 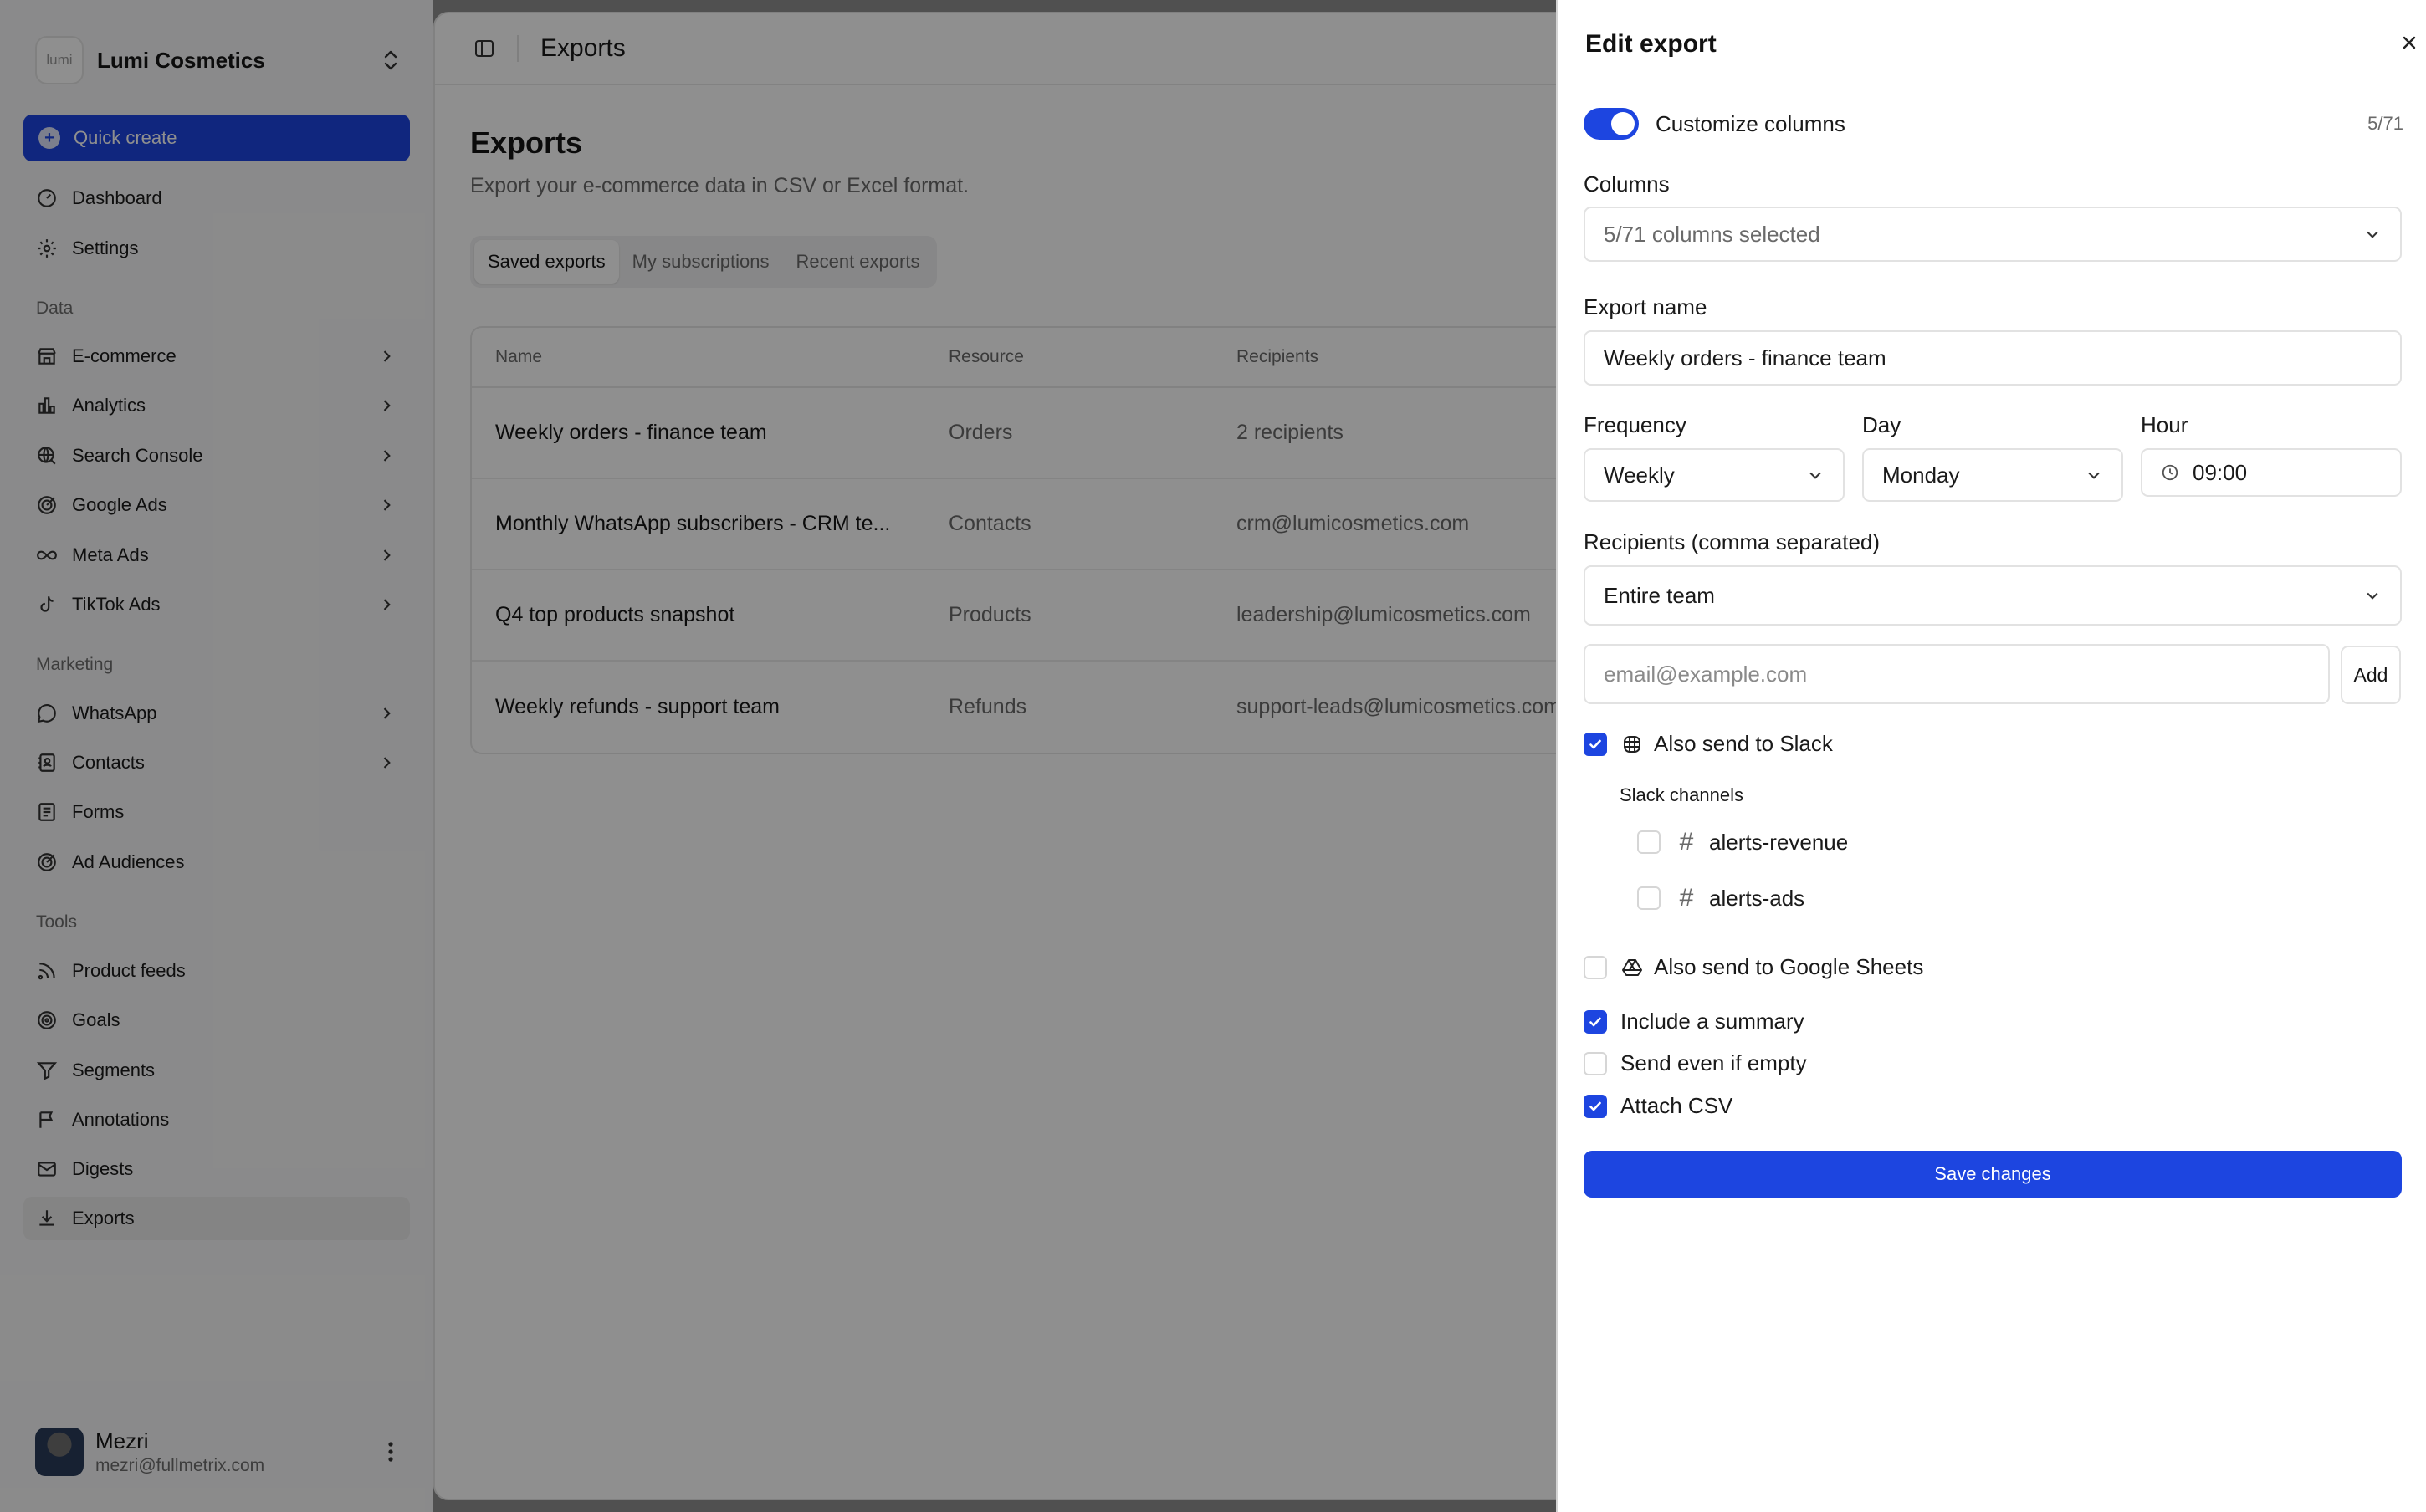 I want to click on slack-checkbox, so click(x=1595, y=744).